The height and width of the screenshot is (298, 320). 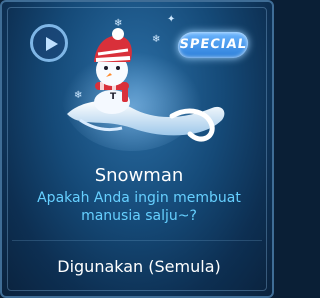 I want to click on play-preview-button, so click(x=49, y=43).